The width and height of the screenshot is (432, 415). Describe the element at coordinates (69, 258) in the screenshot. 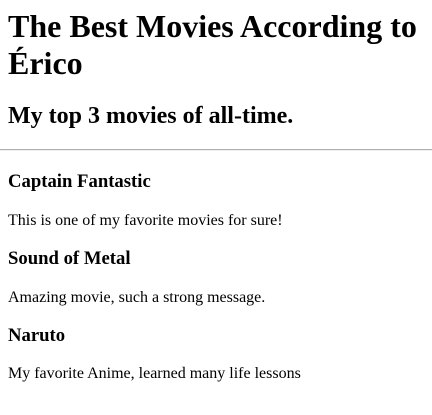

I see `movie-title: Sound of Metal` at that location.